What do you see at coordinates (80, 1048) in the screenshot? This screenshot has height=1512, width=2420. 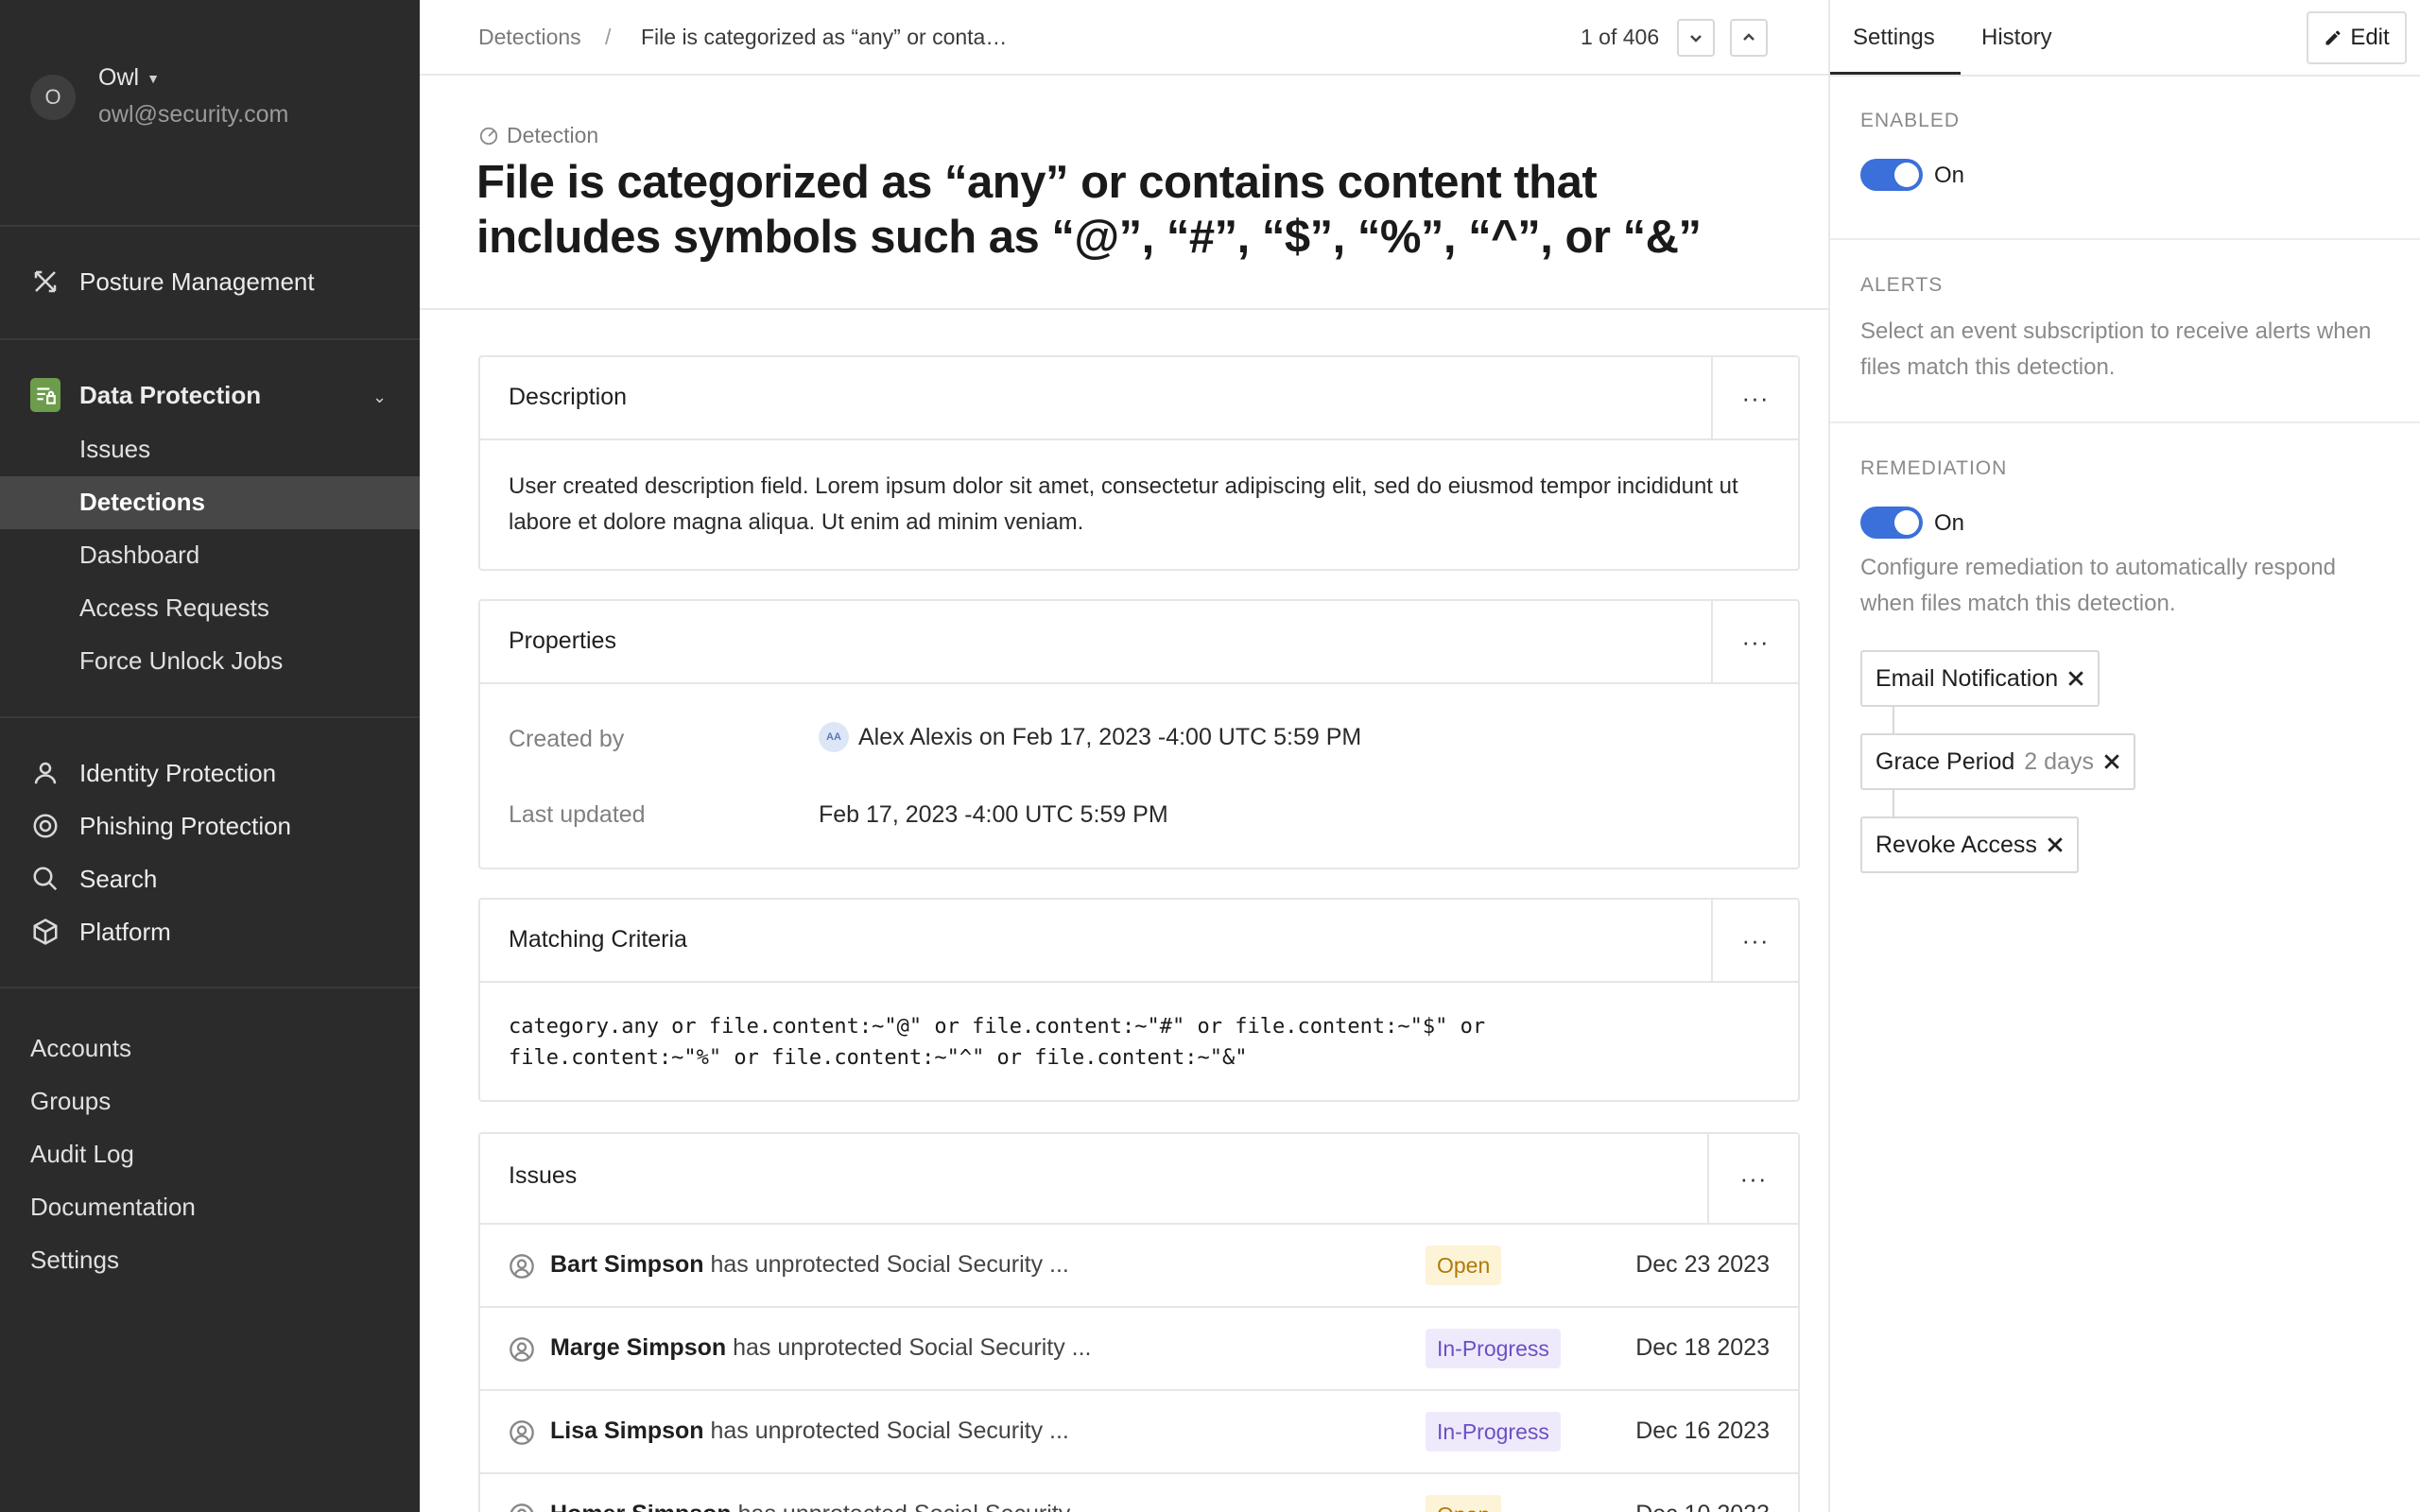 I see `sidebar-item-accounts: Accounts` at bounding box center [80, 1048].